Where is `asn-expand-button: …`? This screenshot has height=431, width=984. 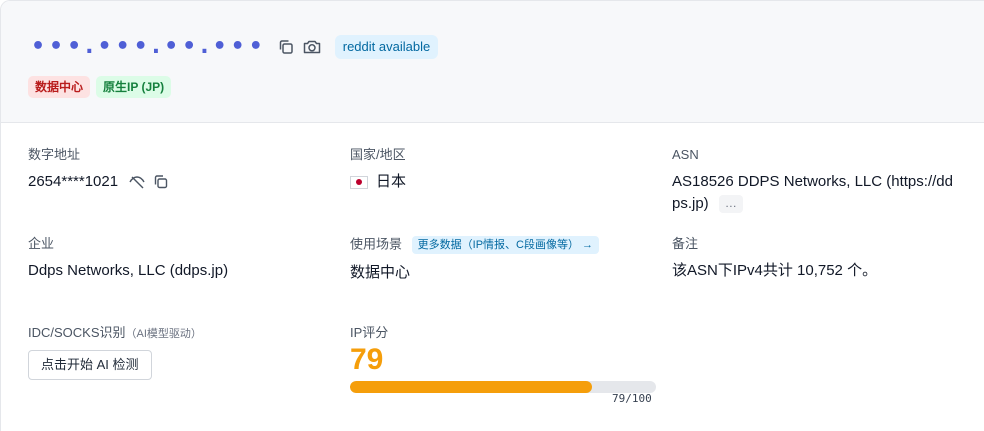
asn-expand-button: … is located at coordinates (730, 204).